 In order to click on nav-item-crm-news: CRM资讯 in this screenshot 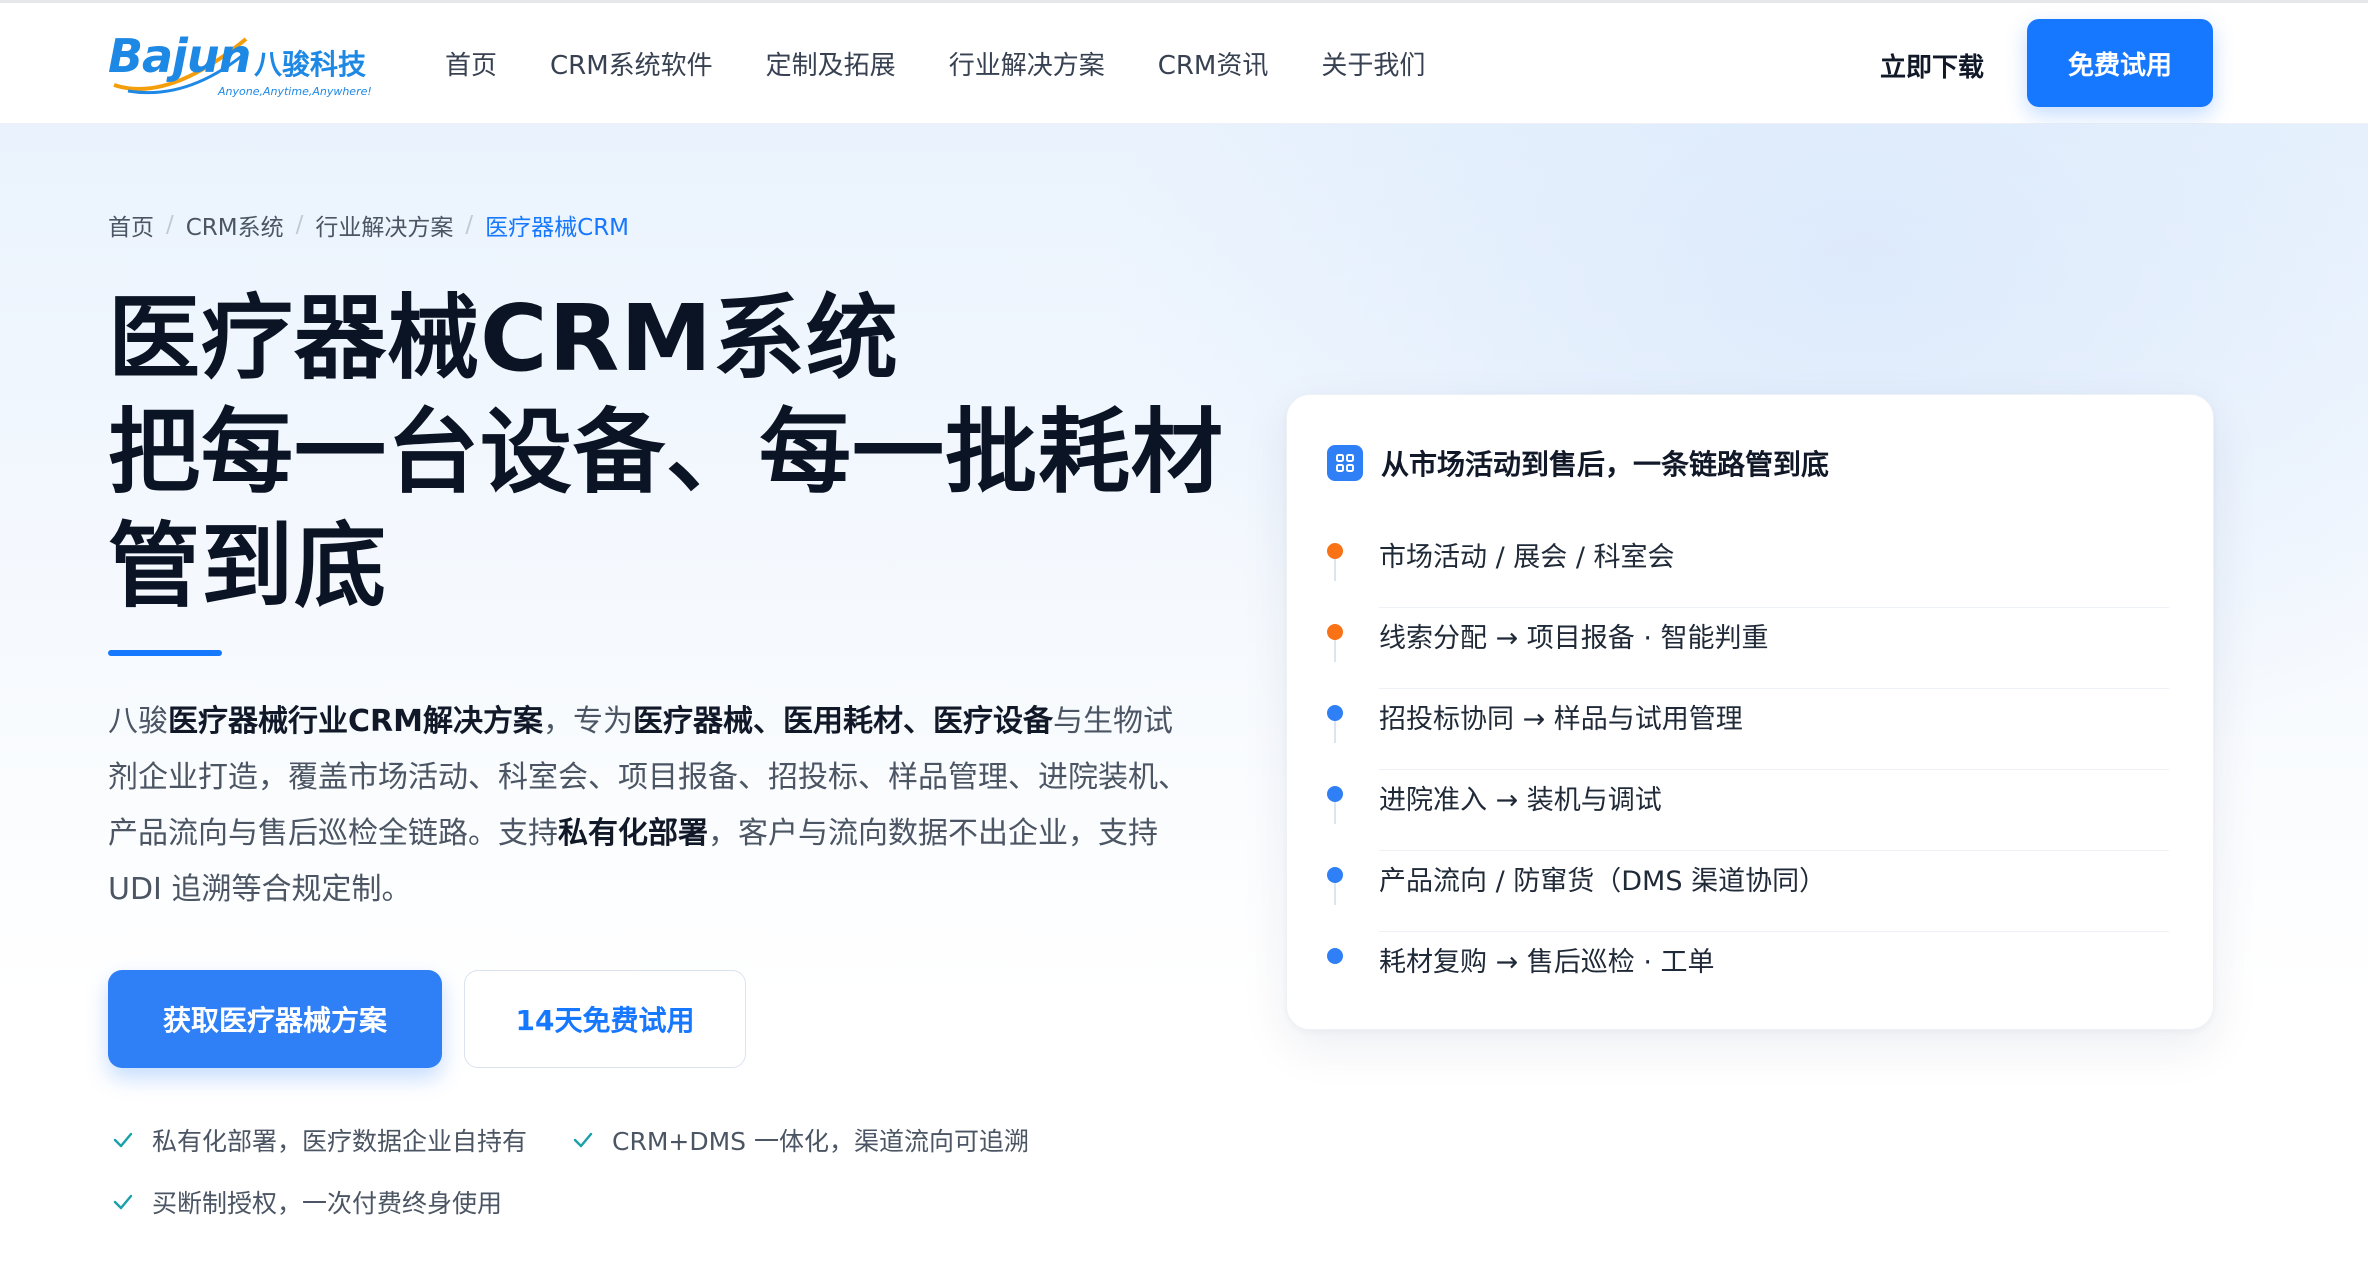, I will do `click(1213, 63)`.